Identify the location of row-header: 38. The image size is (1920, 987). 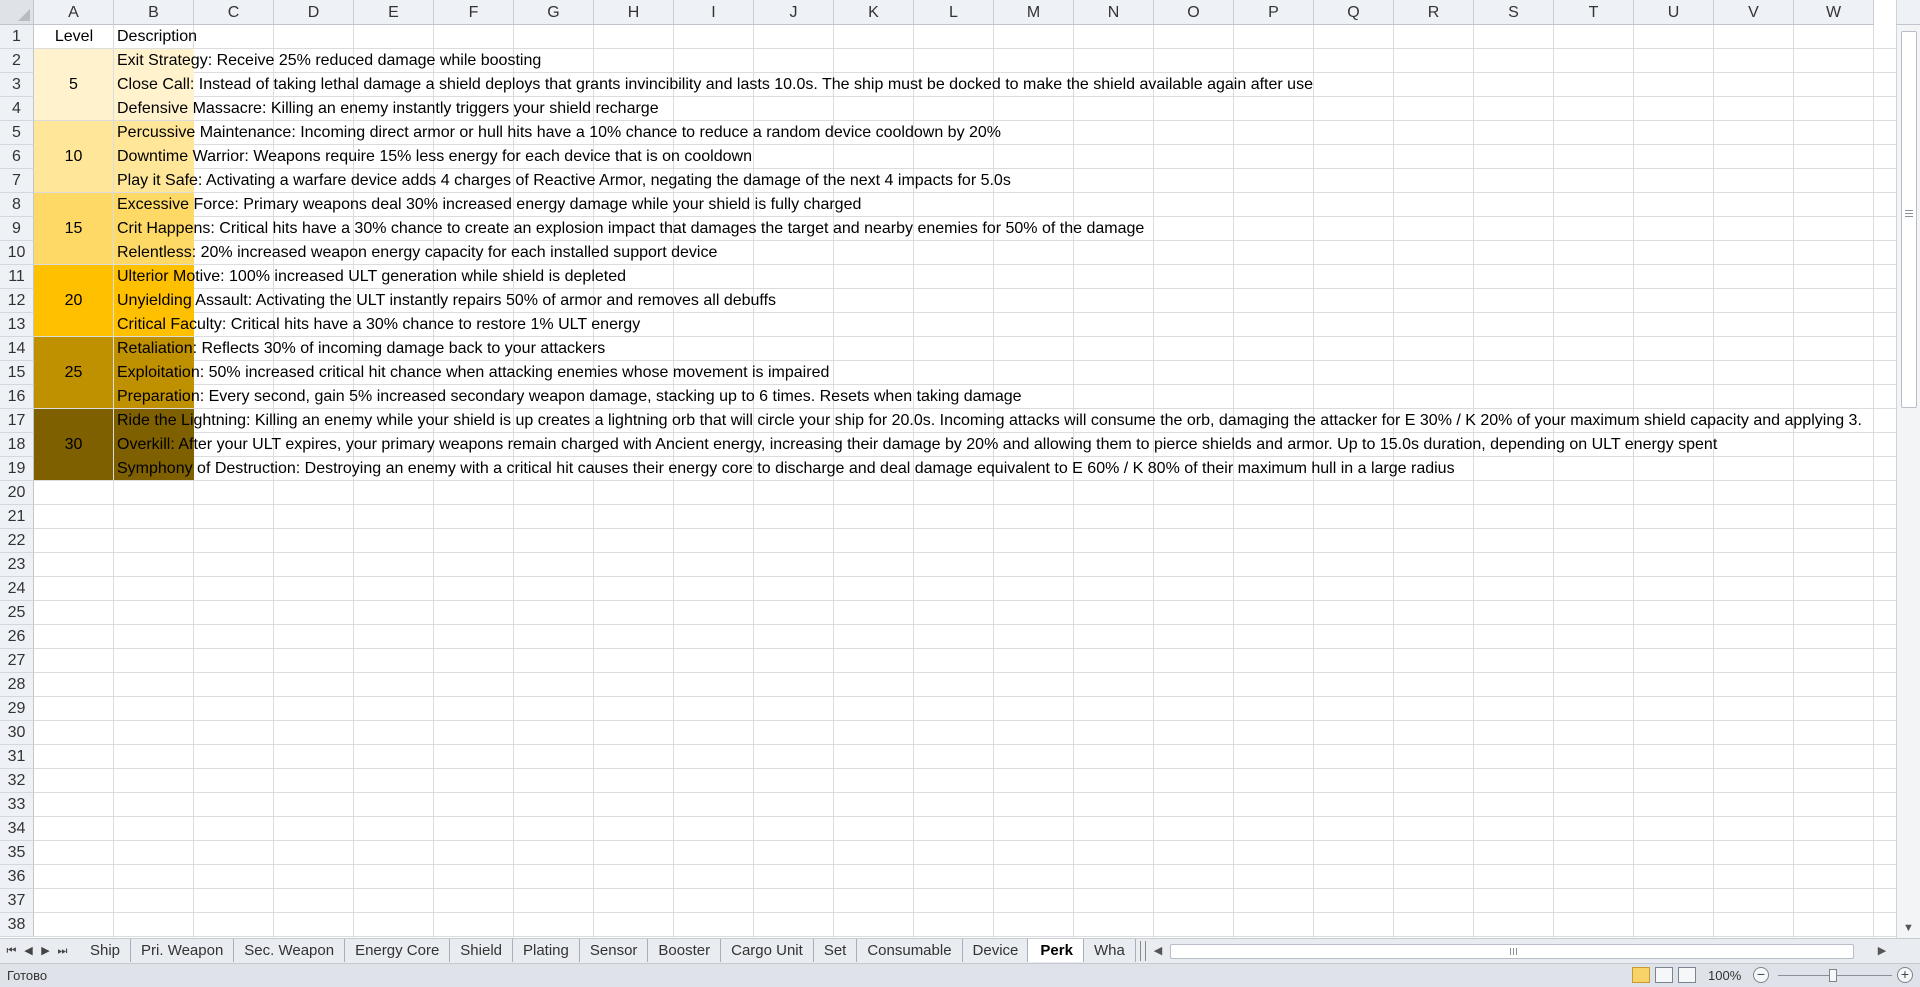
(17, 925).